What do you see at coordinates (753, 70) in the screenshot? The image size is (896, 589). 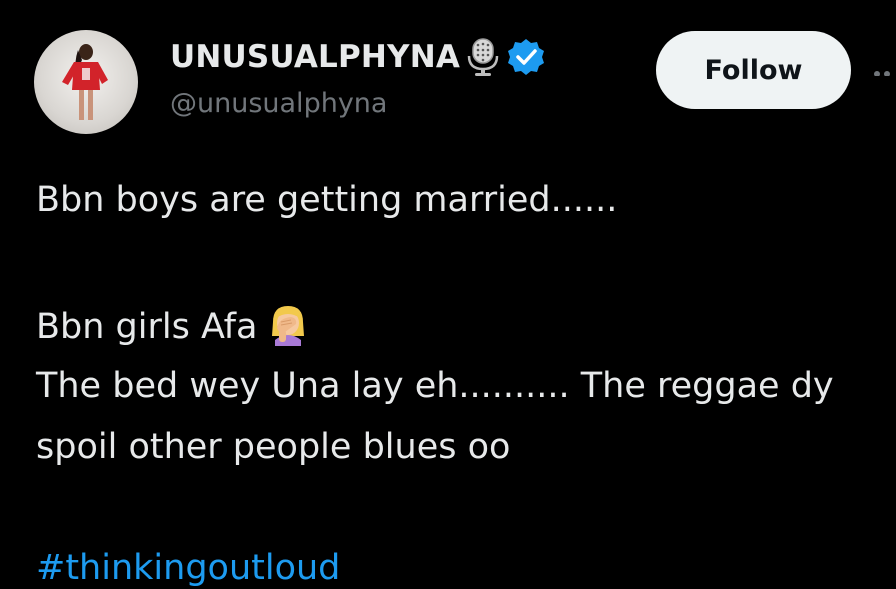 I see `follow-button: Follow` at bounding box center [753, 70].